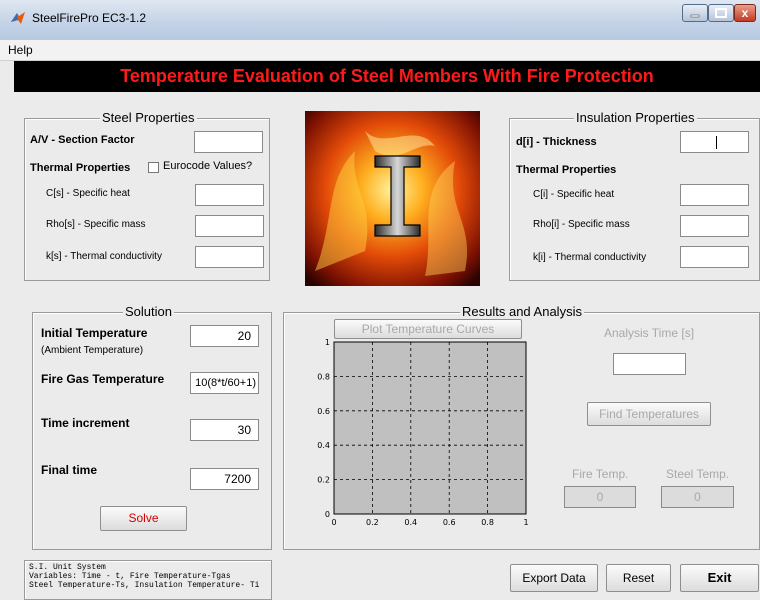 This screenshot has height=600, width=760. Describe the element at coordinates (96, 224) in the screenshot. I see `steel-specific-mass-label: Rho[s] - Specific mass` at that location.